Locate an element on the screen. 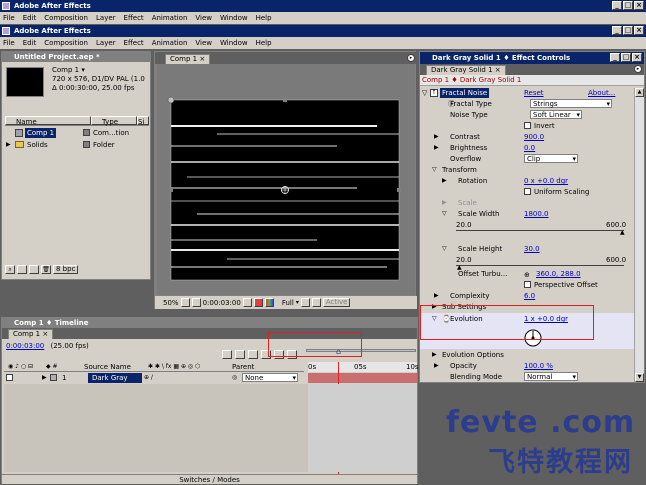 This screenshot has height=485, width=646. noise-type-dropdown: Soft Linear is located at coordinates (556, 114).